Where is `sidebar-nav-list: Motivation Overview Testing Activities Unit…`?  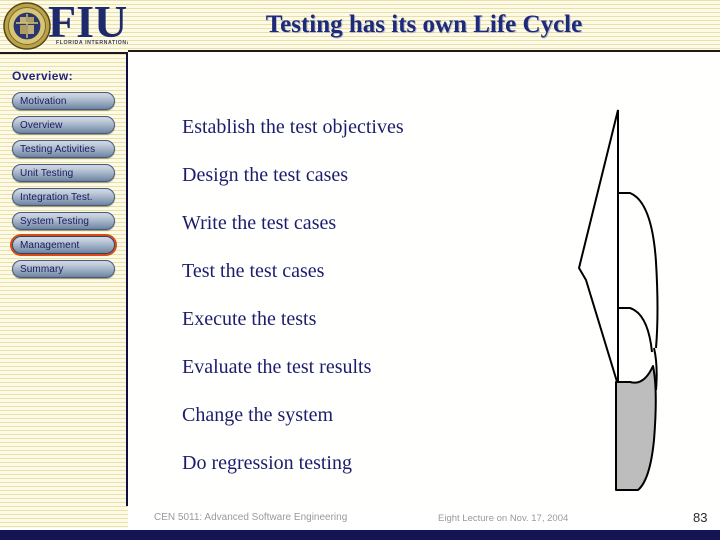 sidebar-nav-list: Motivation Overview Testing Activities Unit… is located at coordinates (63, 188).